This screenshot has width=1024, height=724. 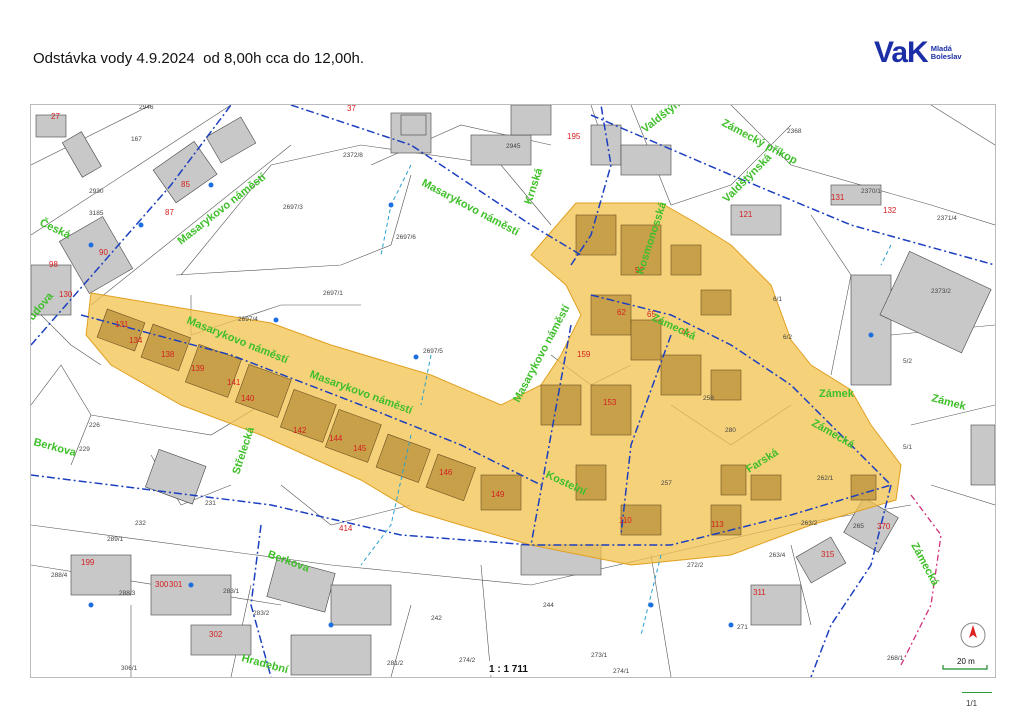 I want to click on logo-wordmark: VaK, so click(x=901, y=52).